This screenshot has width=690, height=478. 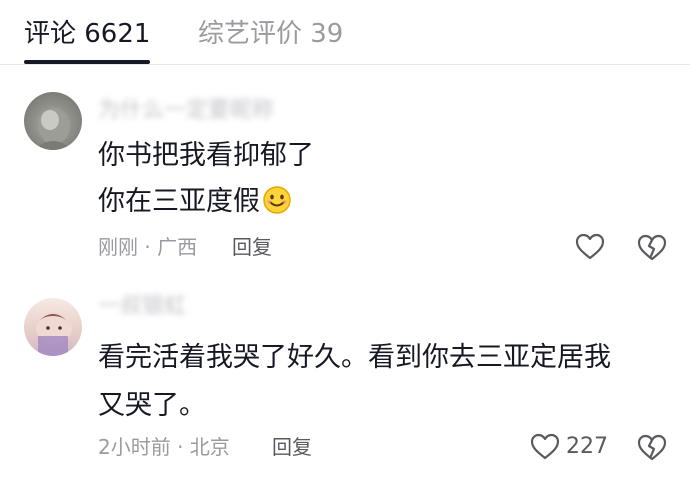 I want to click on tab-comments: 评论 6621, so click(x=87, y=34).